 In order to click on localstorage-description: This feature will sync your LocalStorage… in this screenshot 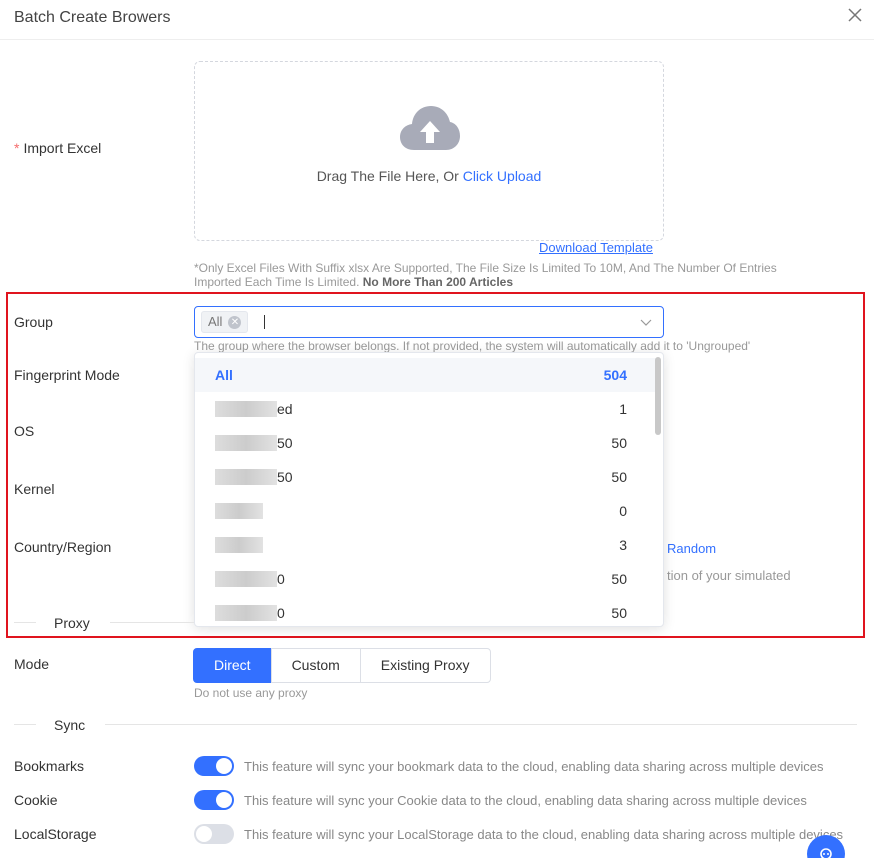, I will do `click(544, 834)`.